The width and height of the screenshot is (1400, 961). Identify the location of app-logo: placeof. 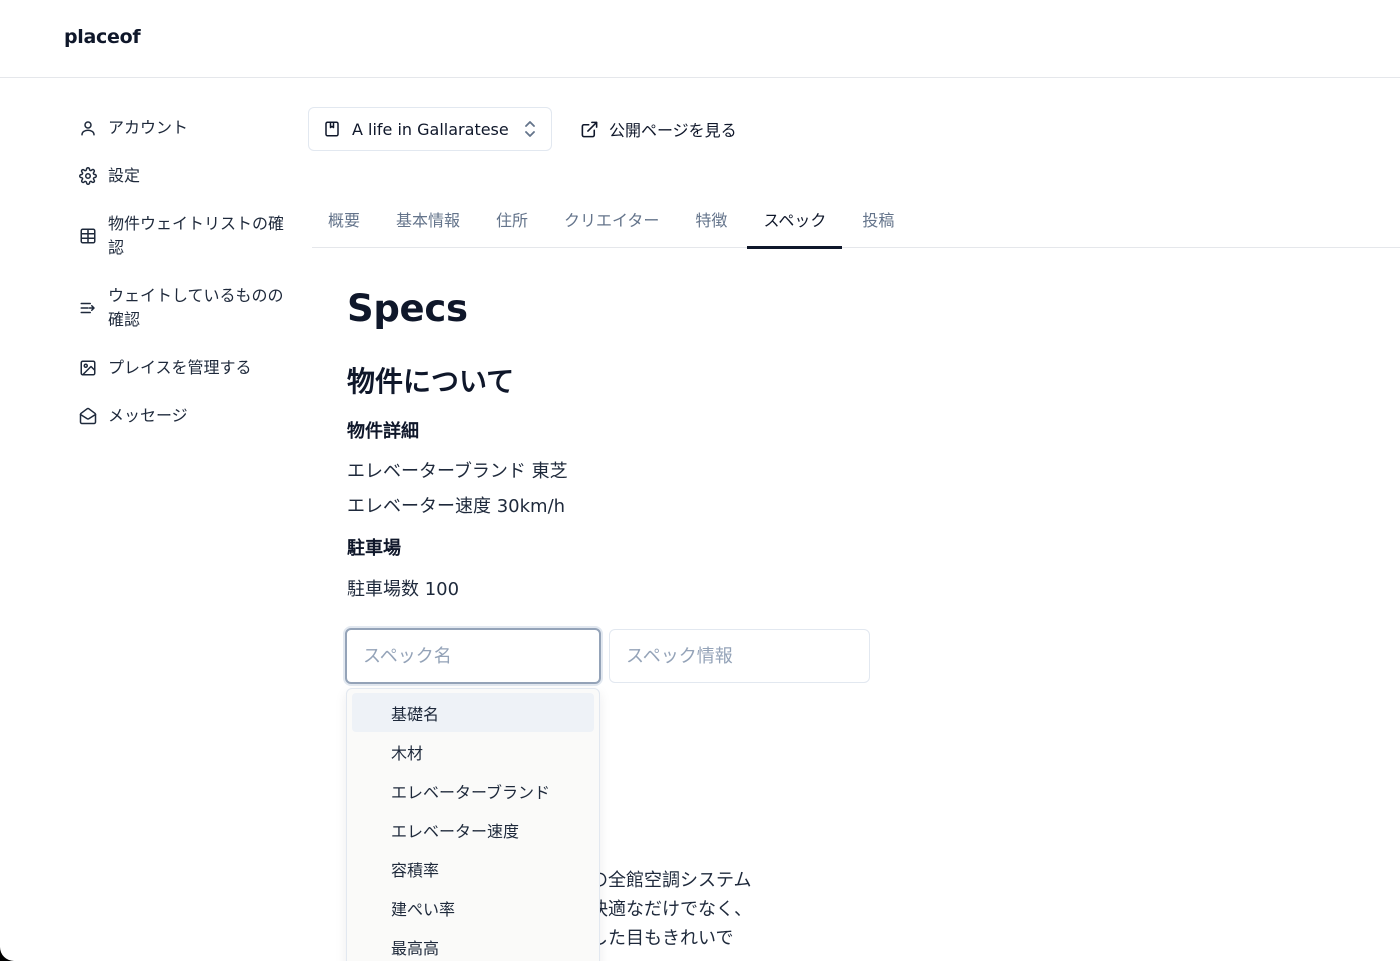
(102, 37).